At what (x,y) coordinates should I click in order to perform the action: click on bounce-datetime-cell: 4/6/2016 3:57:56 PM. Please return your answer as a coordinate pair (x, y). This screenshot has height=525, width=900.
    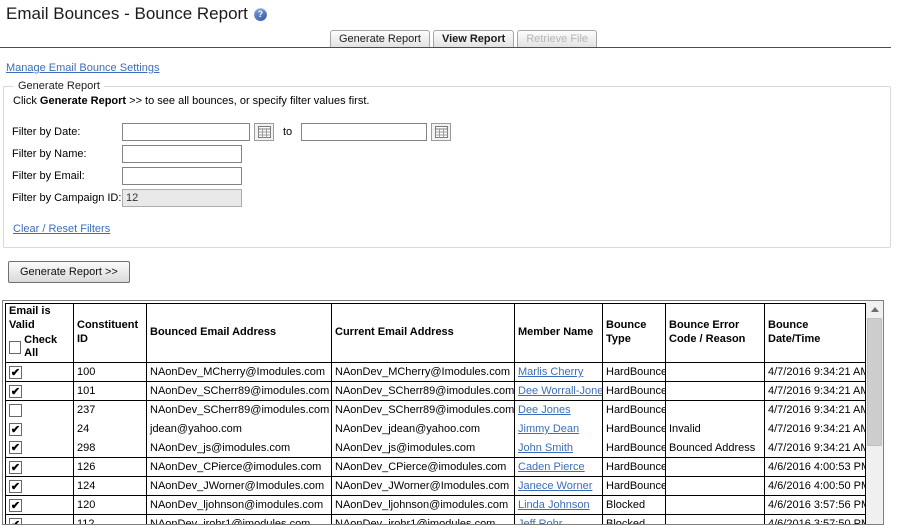
    Looking at the image, I should click on (815, 505).